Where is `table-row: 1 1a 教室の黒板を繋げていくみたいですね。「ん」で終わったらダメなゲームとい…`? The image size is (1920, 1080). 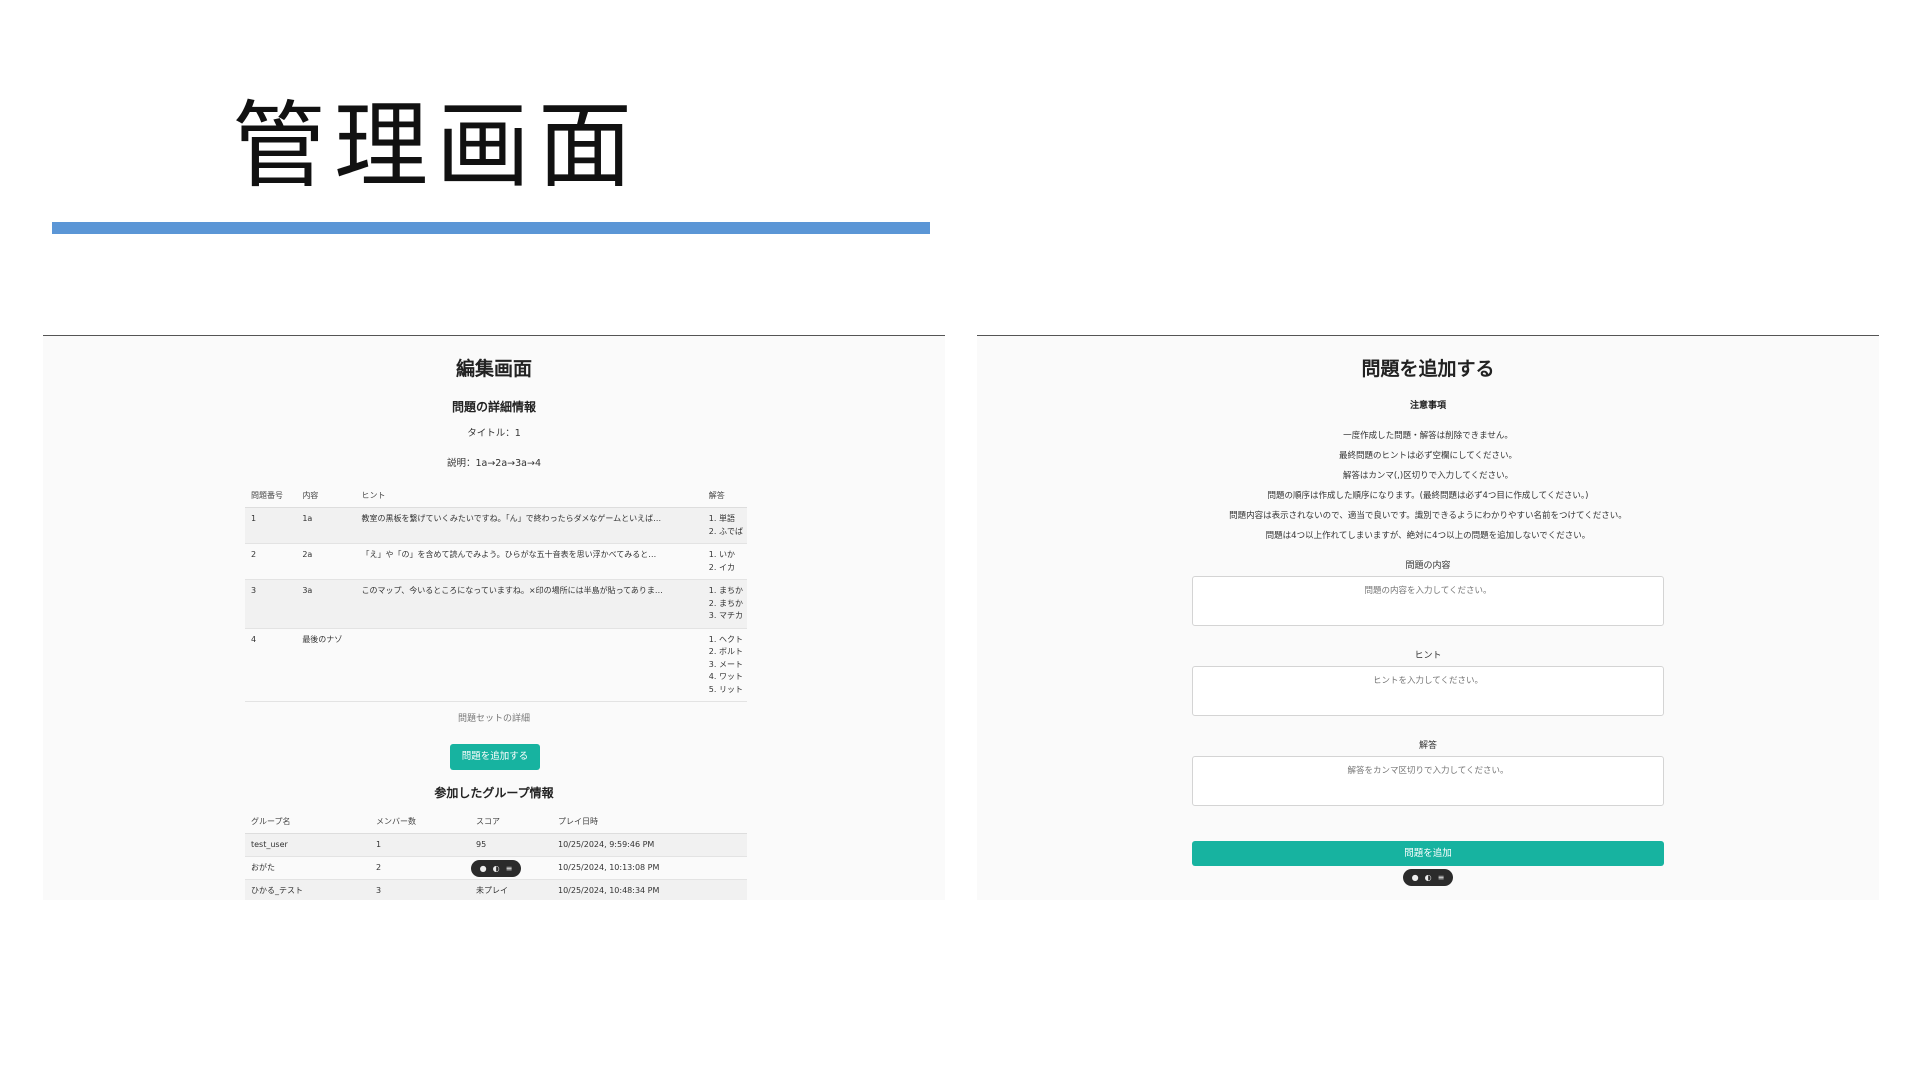 table-row: 1 1a 教室の黒板を繋げていくみたいですね。「ん」で終わったらダメなゲームとい… is located at coordinates (496, 525).